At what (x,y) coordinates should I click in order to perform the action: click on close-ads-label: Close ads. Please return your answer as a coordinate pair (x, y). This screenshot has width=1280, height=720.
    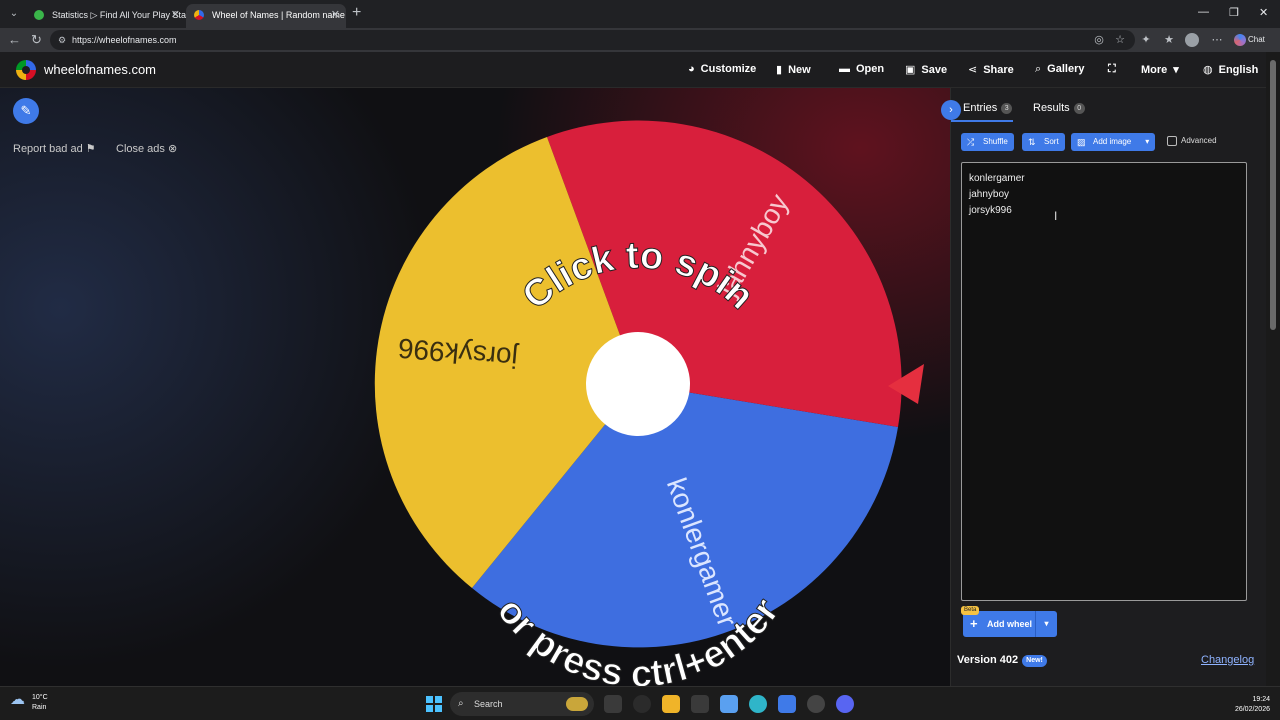
    Looking at the image, I should click on (140, 149).